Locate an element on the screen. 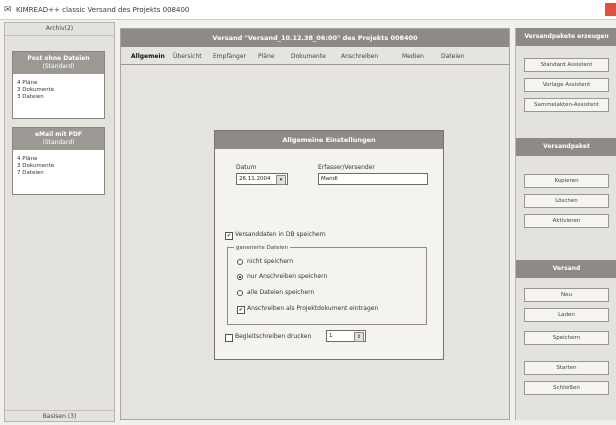  package-card-title: Post ohne Dateien is located at coordinates (58, 58).